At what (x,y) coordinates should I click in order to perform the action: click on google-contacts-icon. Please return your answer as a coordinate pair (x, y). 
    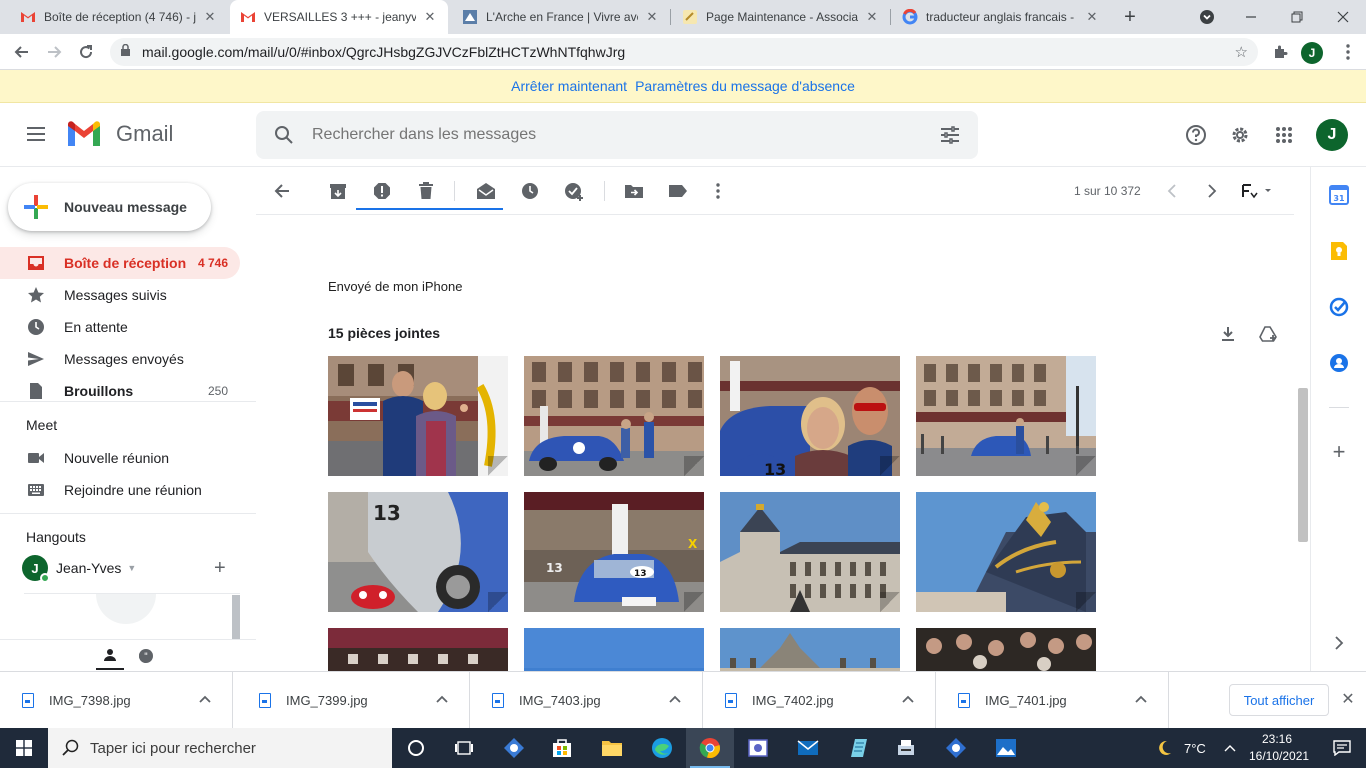
    Looking at the image, I should click on (1339, 363).